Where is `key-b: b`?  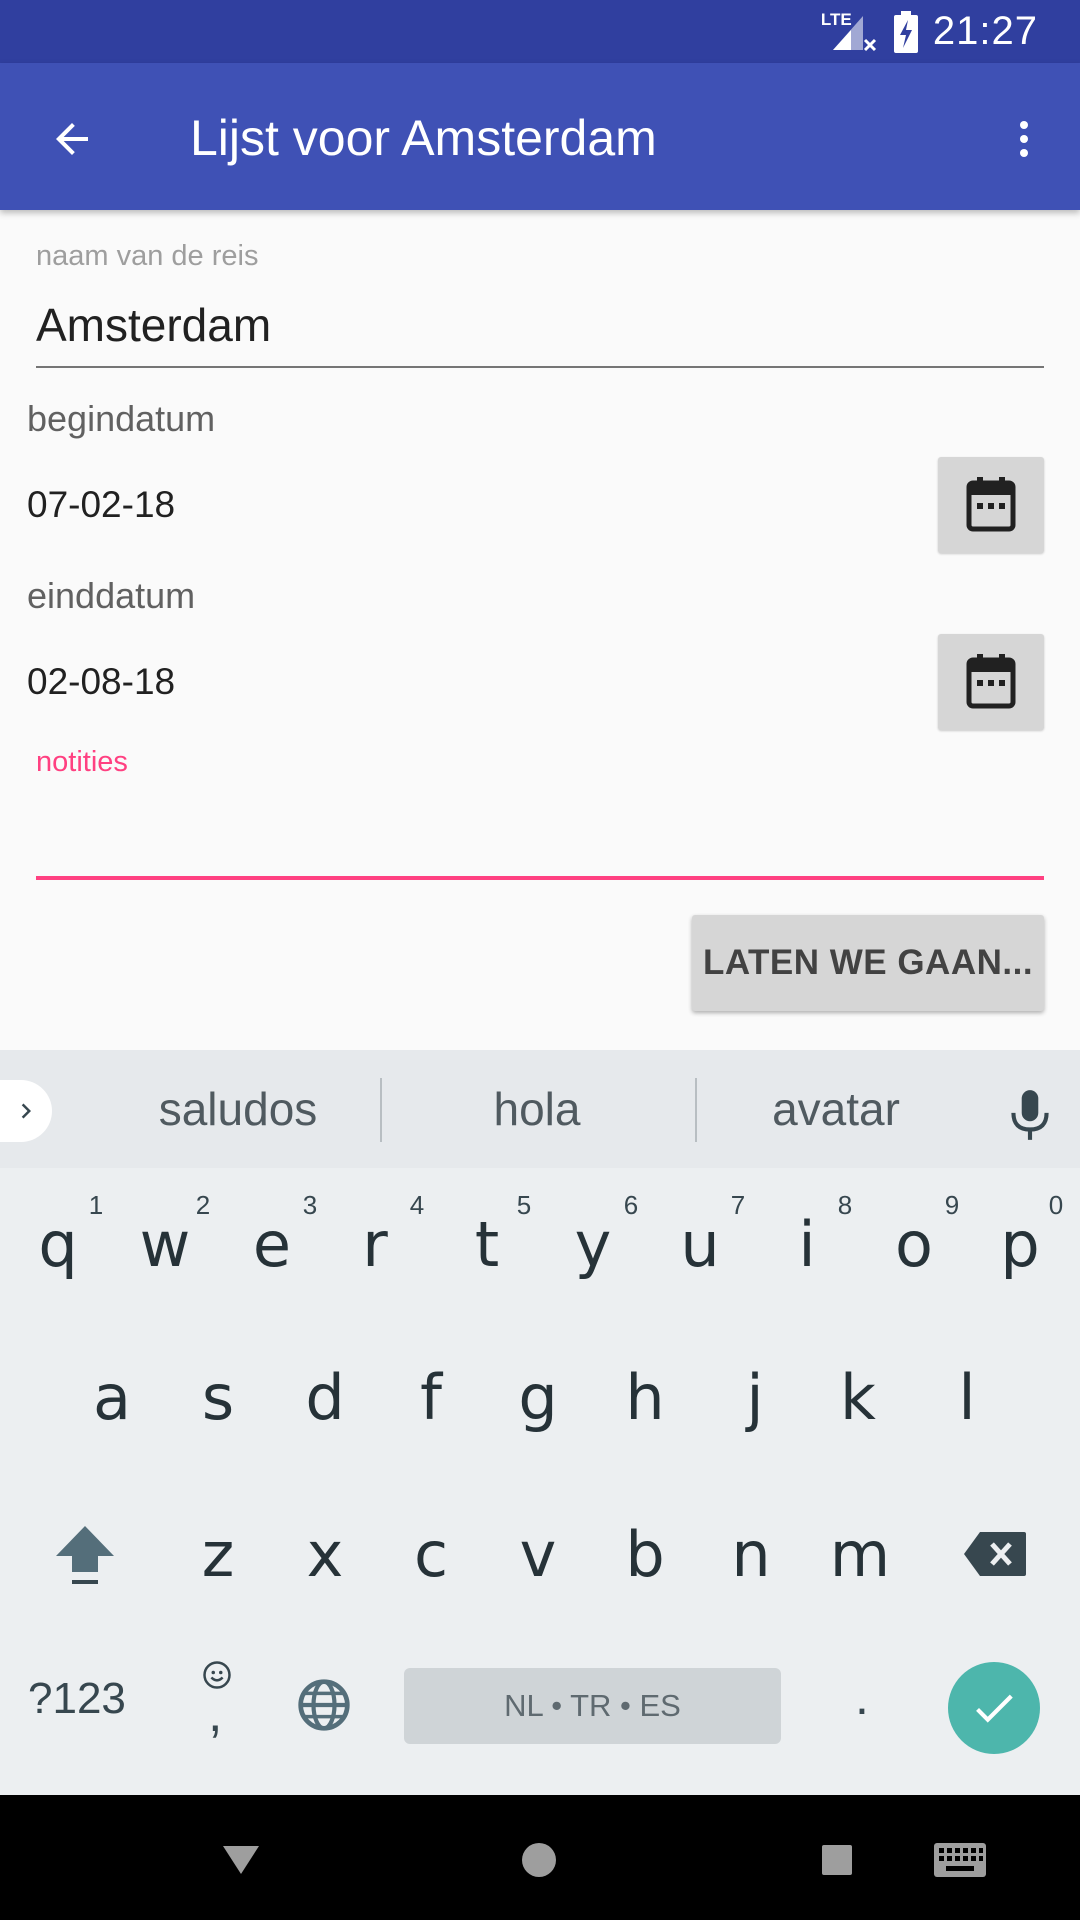 key-b: b is located at coordinates (645, 1554).